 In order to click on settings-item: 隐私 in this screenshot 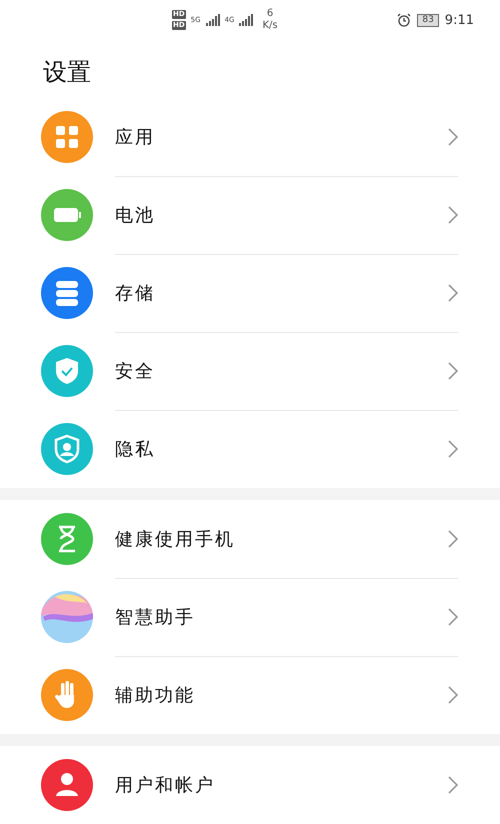, I will do `click(250, 449)`.